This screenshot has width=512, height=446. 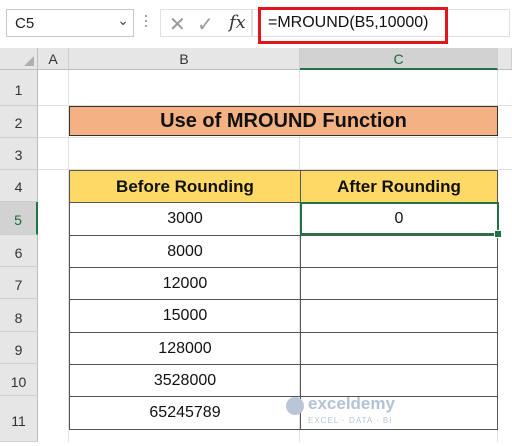 I want to click on insert-function-icon: fx, so click(x=237, y=22).